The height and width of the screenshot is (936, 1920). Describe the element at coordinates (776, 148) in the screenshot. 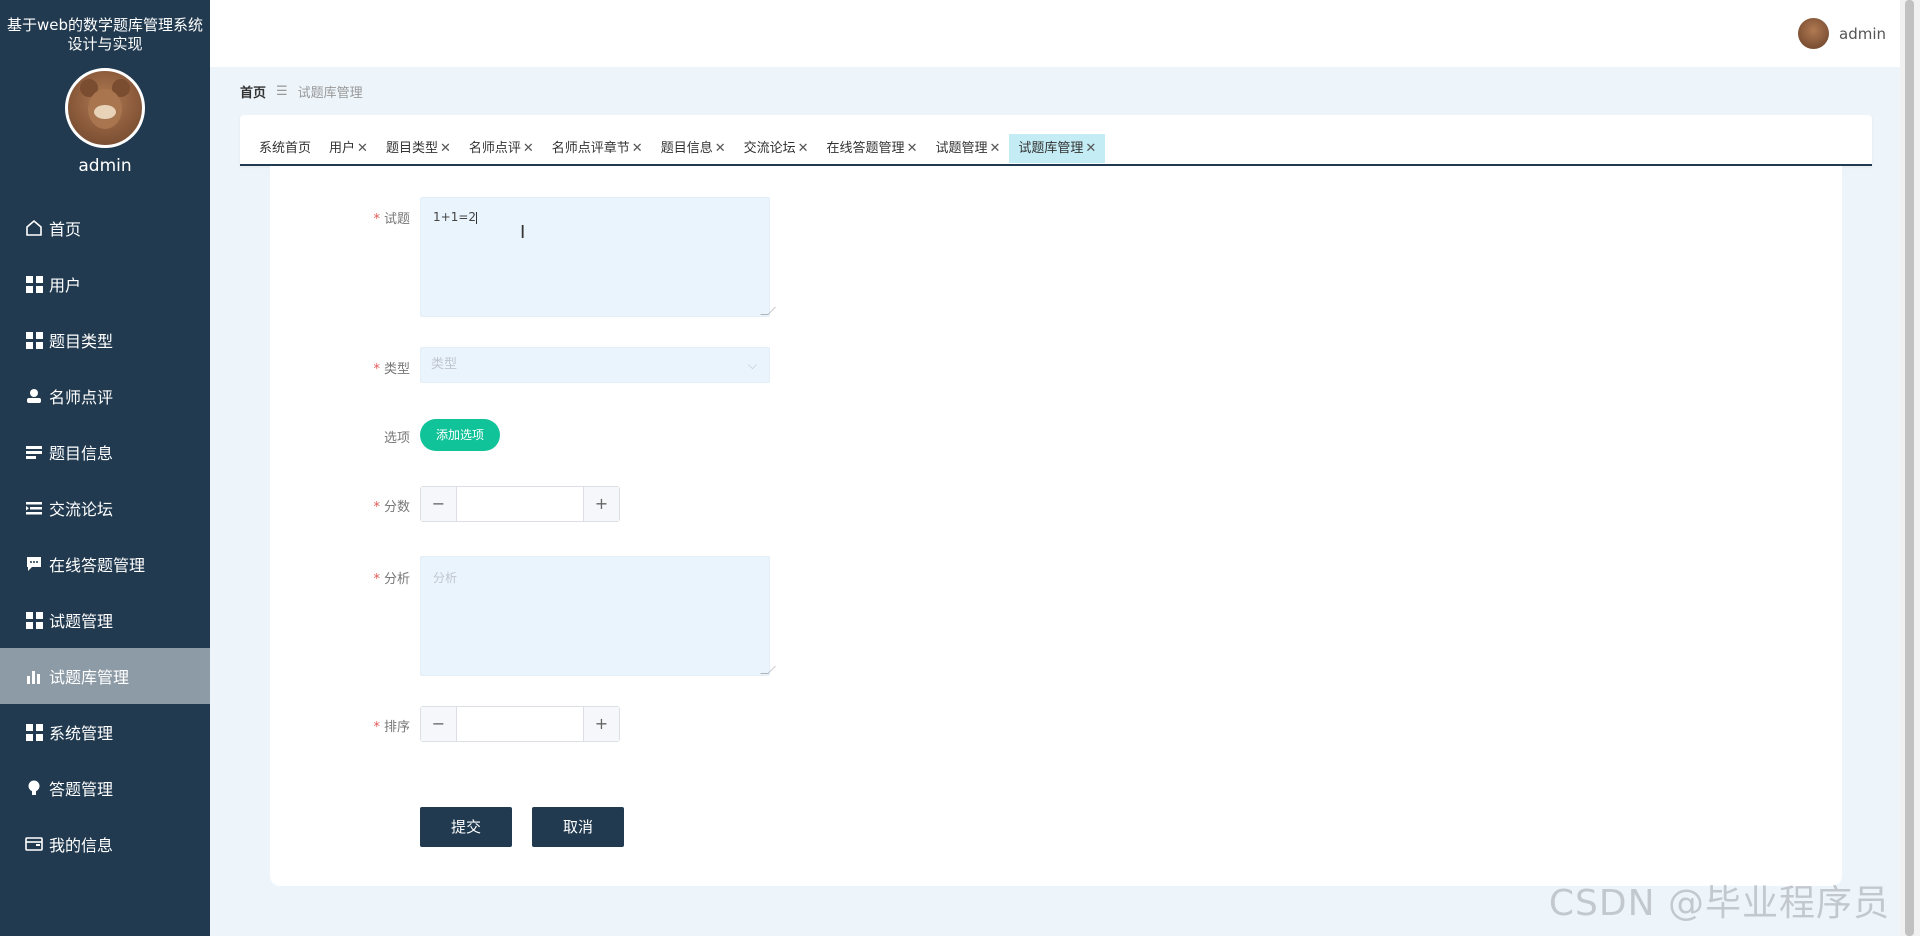

I see `tab-forum: 交流论坛 ✕` at that location.